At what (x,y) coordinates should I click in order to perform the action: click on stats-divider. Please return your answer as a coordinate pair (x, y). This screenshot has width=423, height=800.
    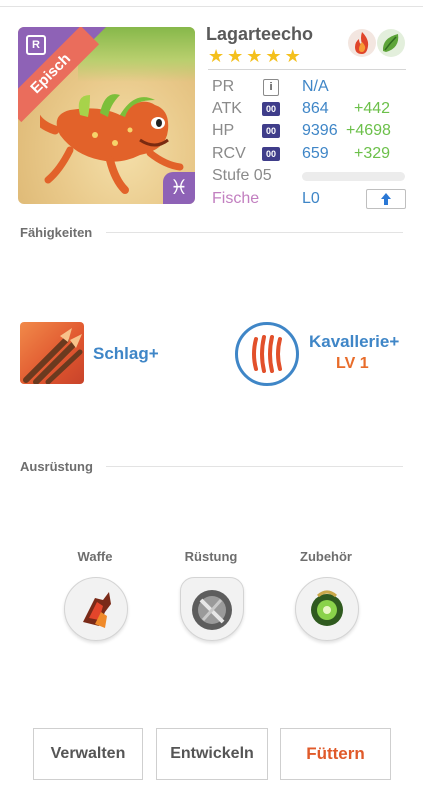
    Looking at the image, I should click on (307, 69).